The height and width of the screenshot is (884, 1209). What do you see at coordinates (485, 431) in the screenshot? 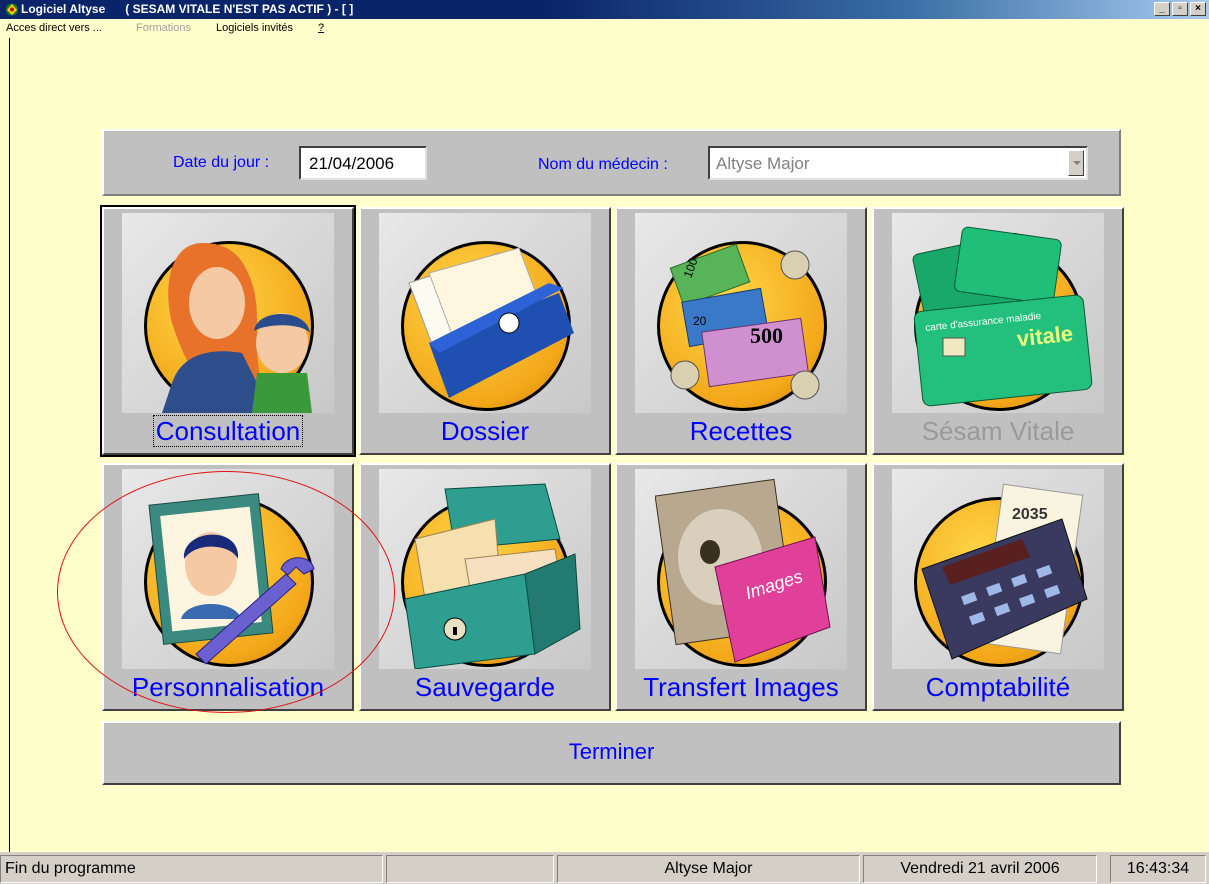
I see `dossier-label: Dossier` at bounding box center [485, 431].